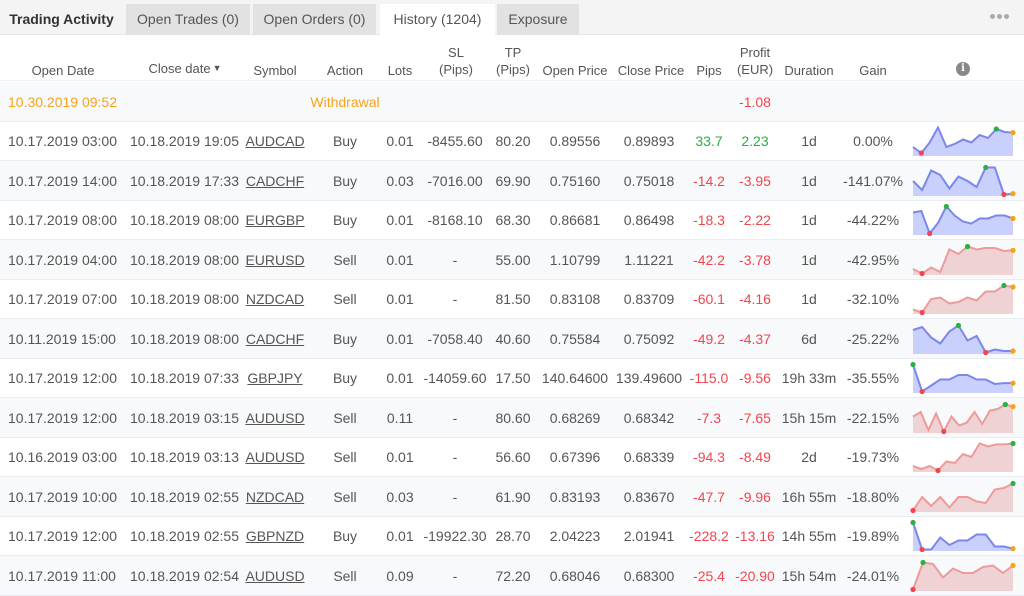 This screenshot has height=596, width=1024. Describe the element at coordinates (755, 378) in the screenshot. I see `profit-cell: -9.56` at that location.